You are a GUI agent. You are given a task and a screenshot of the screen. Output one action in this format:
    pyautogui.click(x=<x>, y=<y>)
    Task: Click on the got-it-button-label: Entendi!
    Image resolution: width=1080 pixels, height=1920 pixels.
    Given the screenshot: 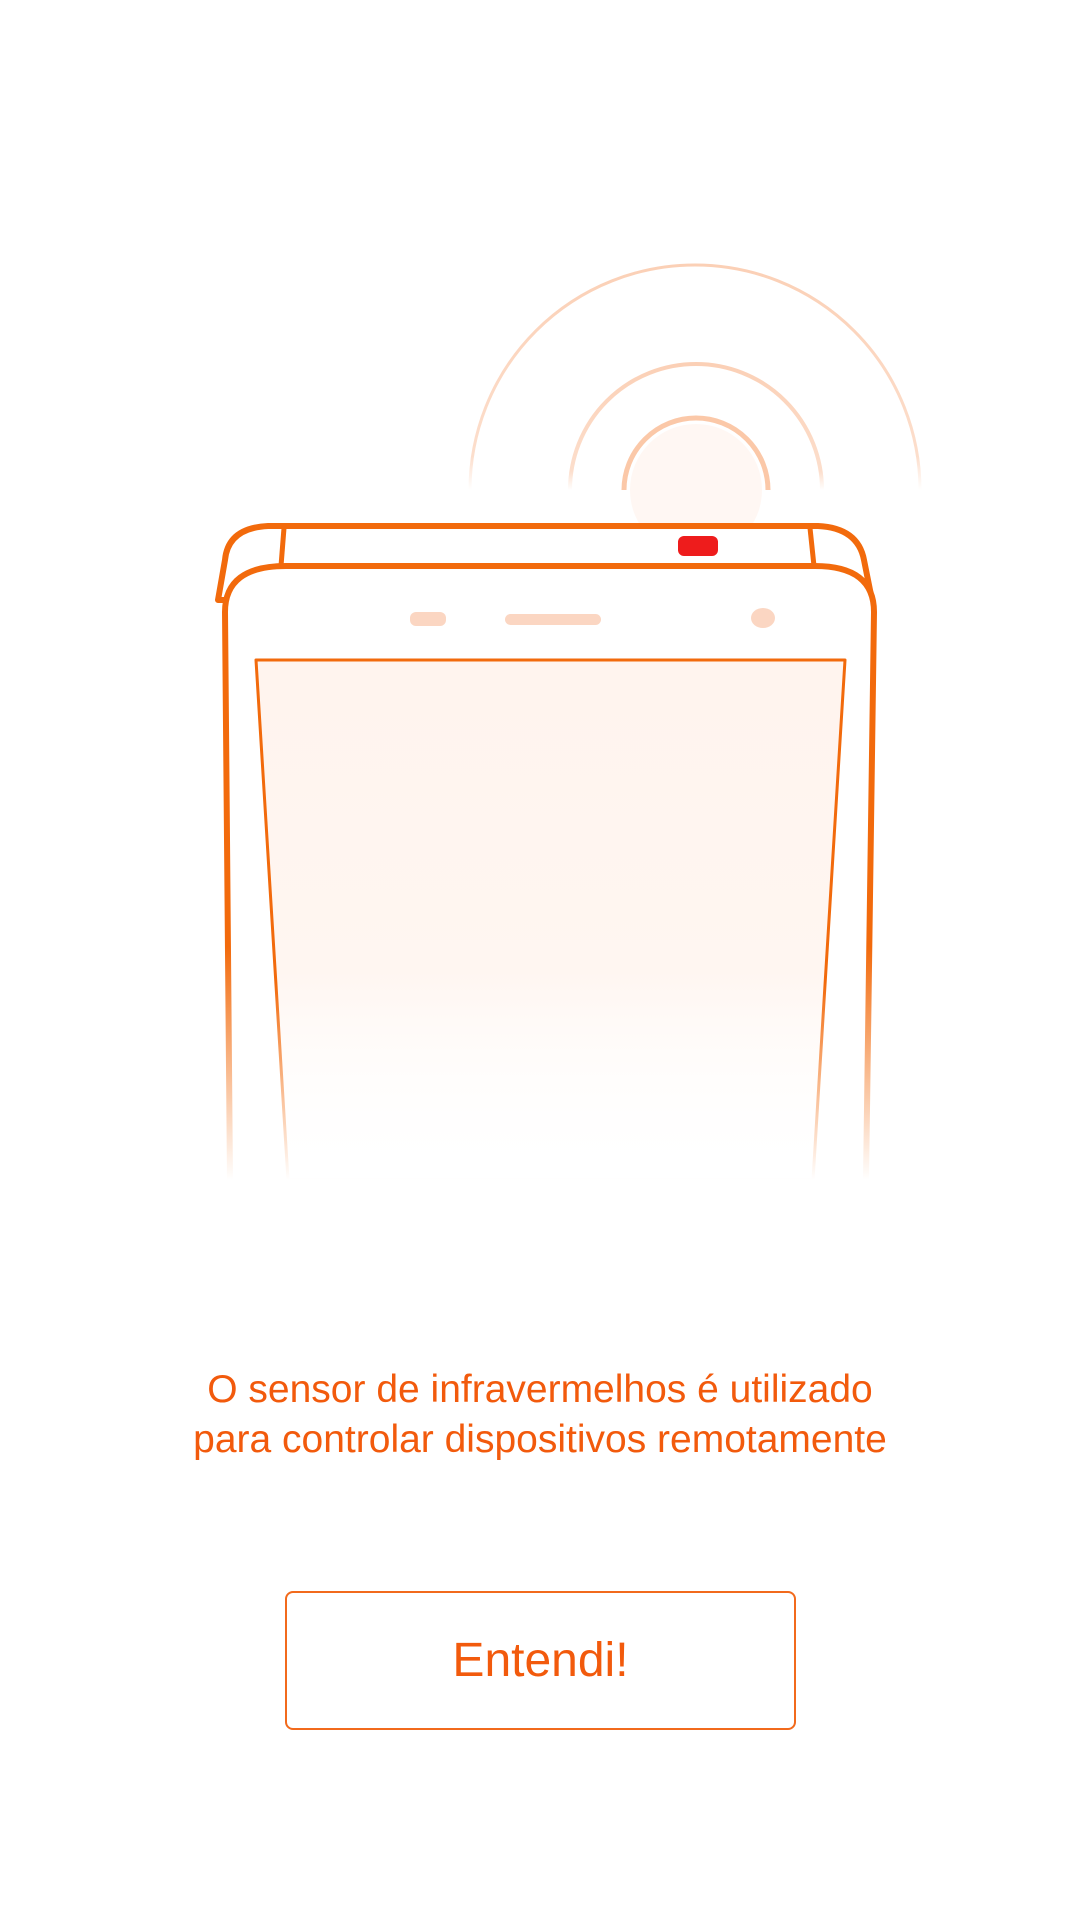 What is the action you would take?
    pyautogui.click(x=540, y=1660)
    